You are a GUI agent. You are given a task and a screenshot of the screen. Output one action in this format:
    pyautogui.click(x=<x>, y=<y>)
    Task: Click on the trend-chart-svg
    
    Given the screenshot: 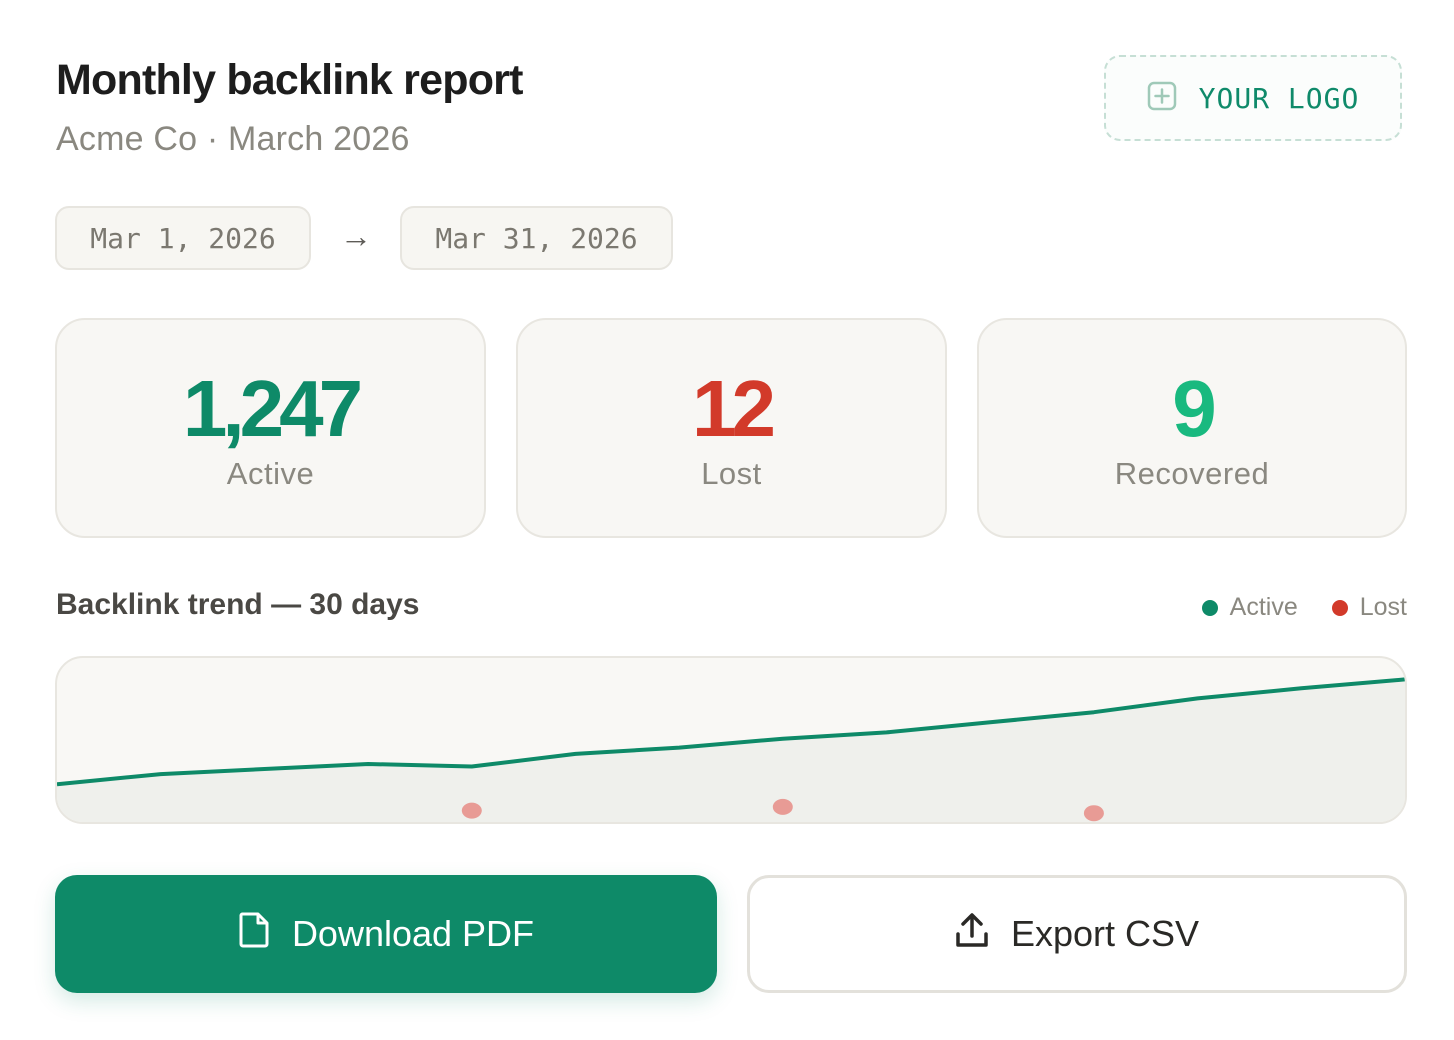 What is the action you would take?
    pyautogui.click(x=731, y=749)
    